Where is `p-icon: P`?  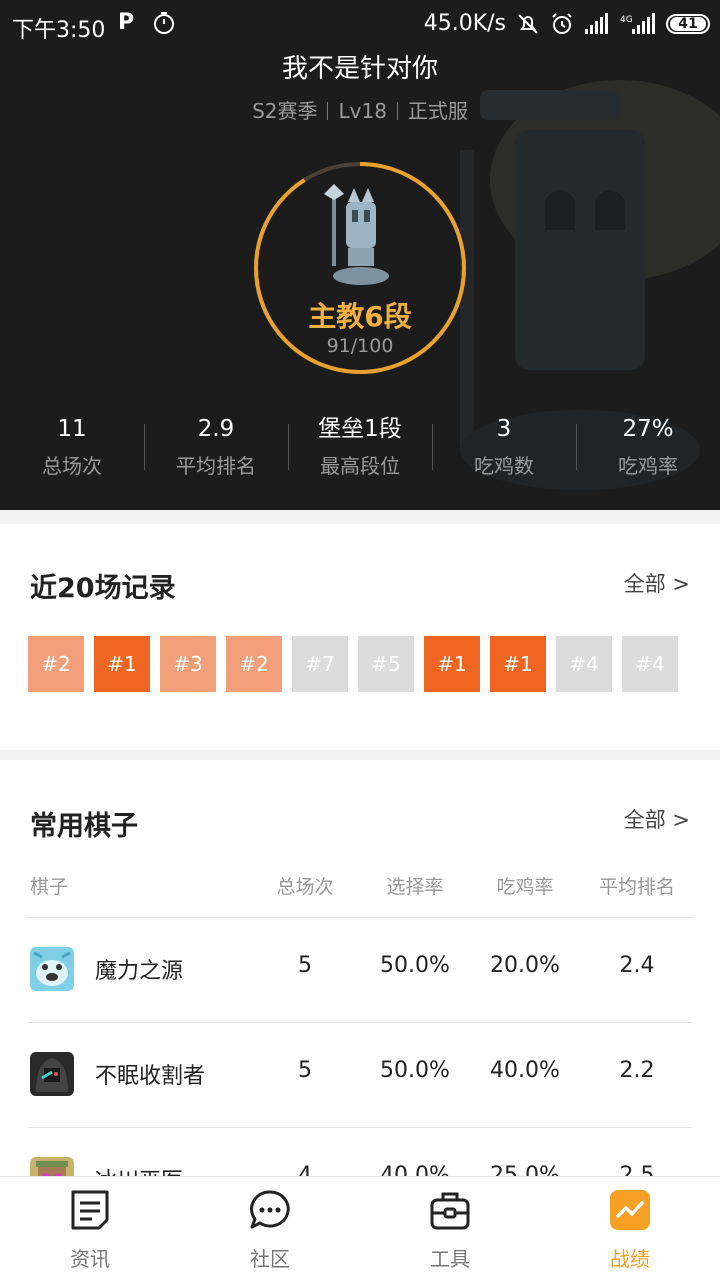
p-icon: P is located at coordinates (126, 22).